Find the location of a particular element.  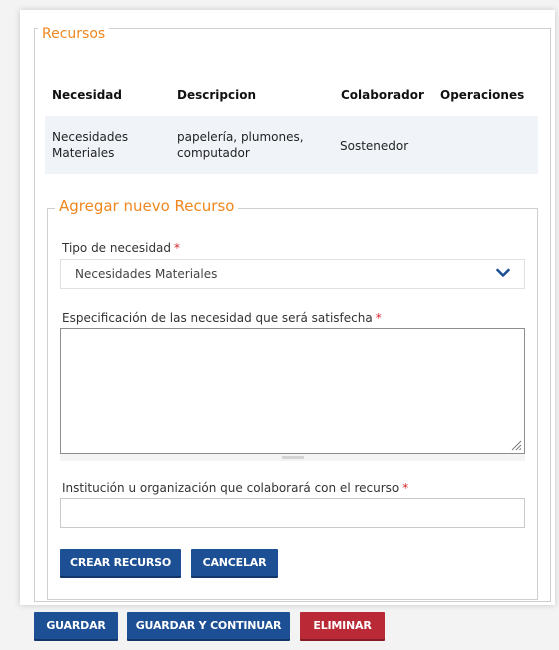

resources-legend: Recursos is located at coordinates (74, 34).